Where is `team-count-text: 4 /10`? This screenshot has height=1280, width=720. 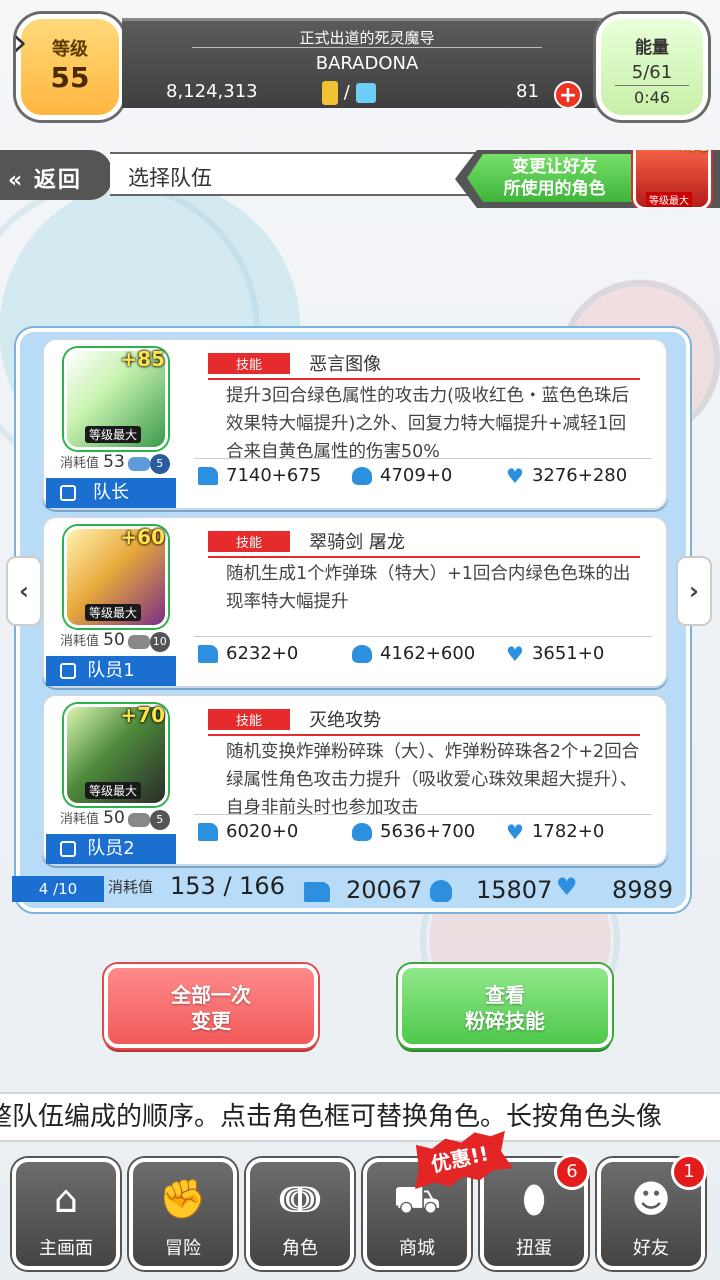 team-count-text: 4 /10 is located at coordinates (58, 889).